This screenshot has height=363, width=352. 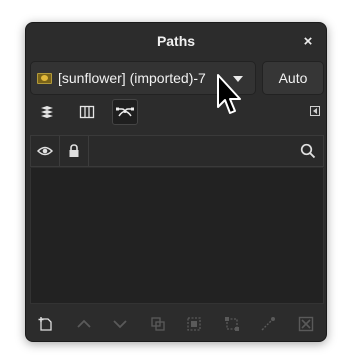 I want to click on selection-to-path-button, so click(x=232, y=324).